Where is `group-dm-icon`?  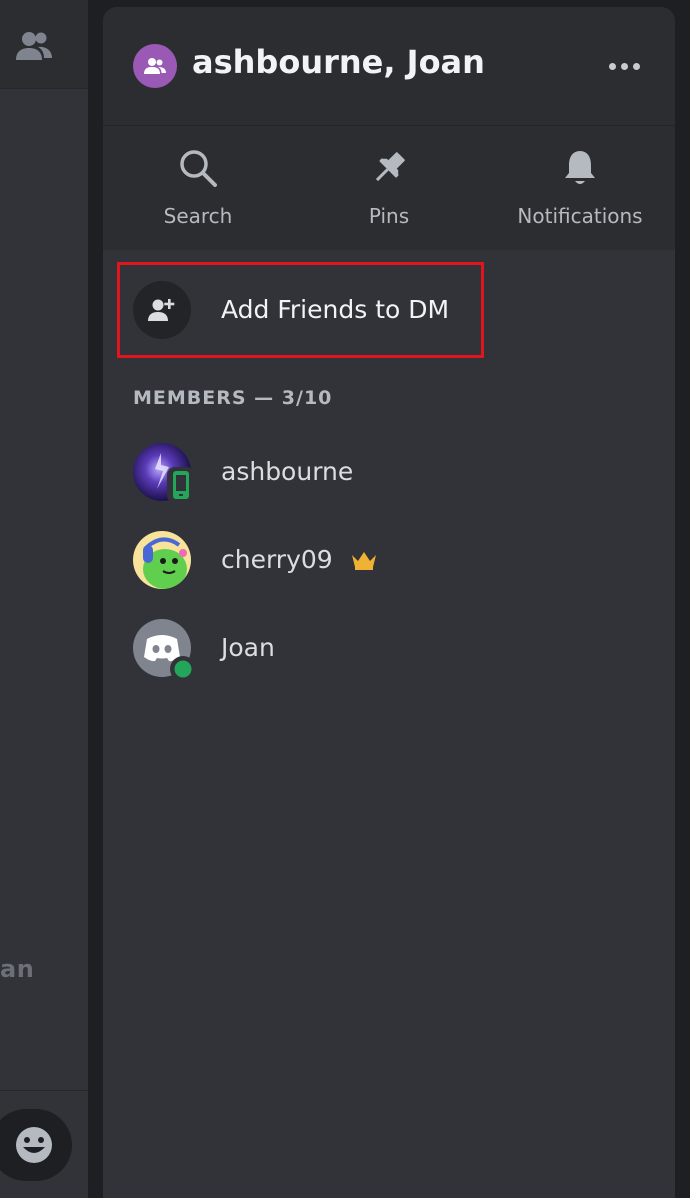 group-dm-icon is located at coordinates (155, 66).